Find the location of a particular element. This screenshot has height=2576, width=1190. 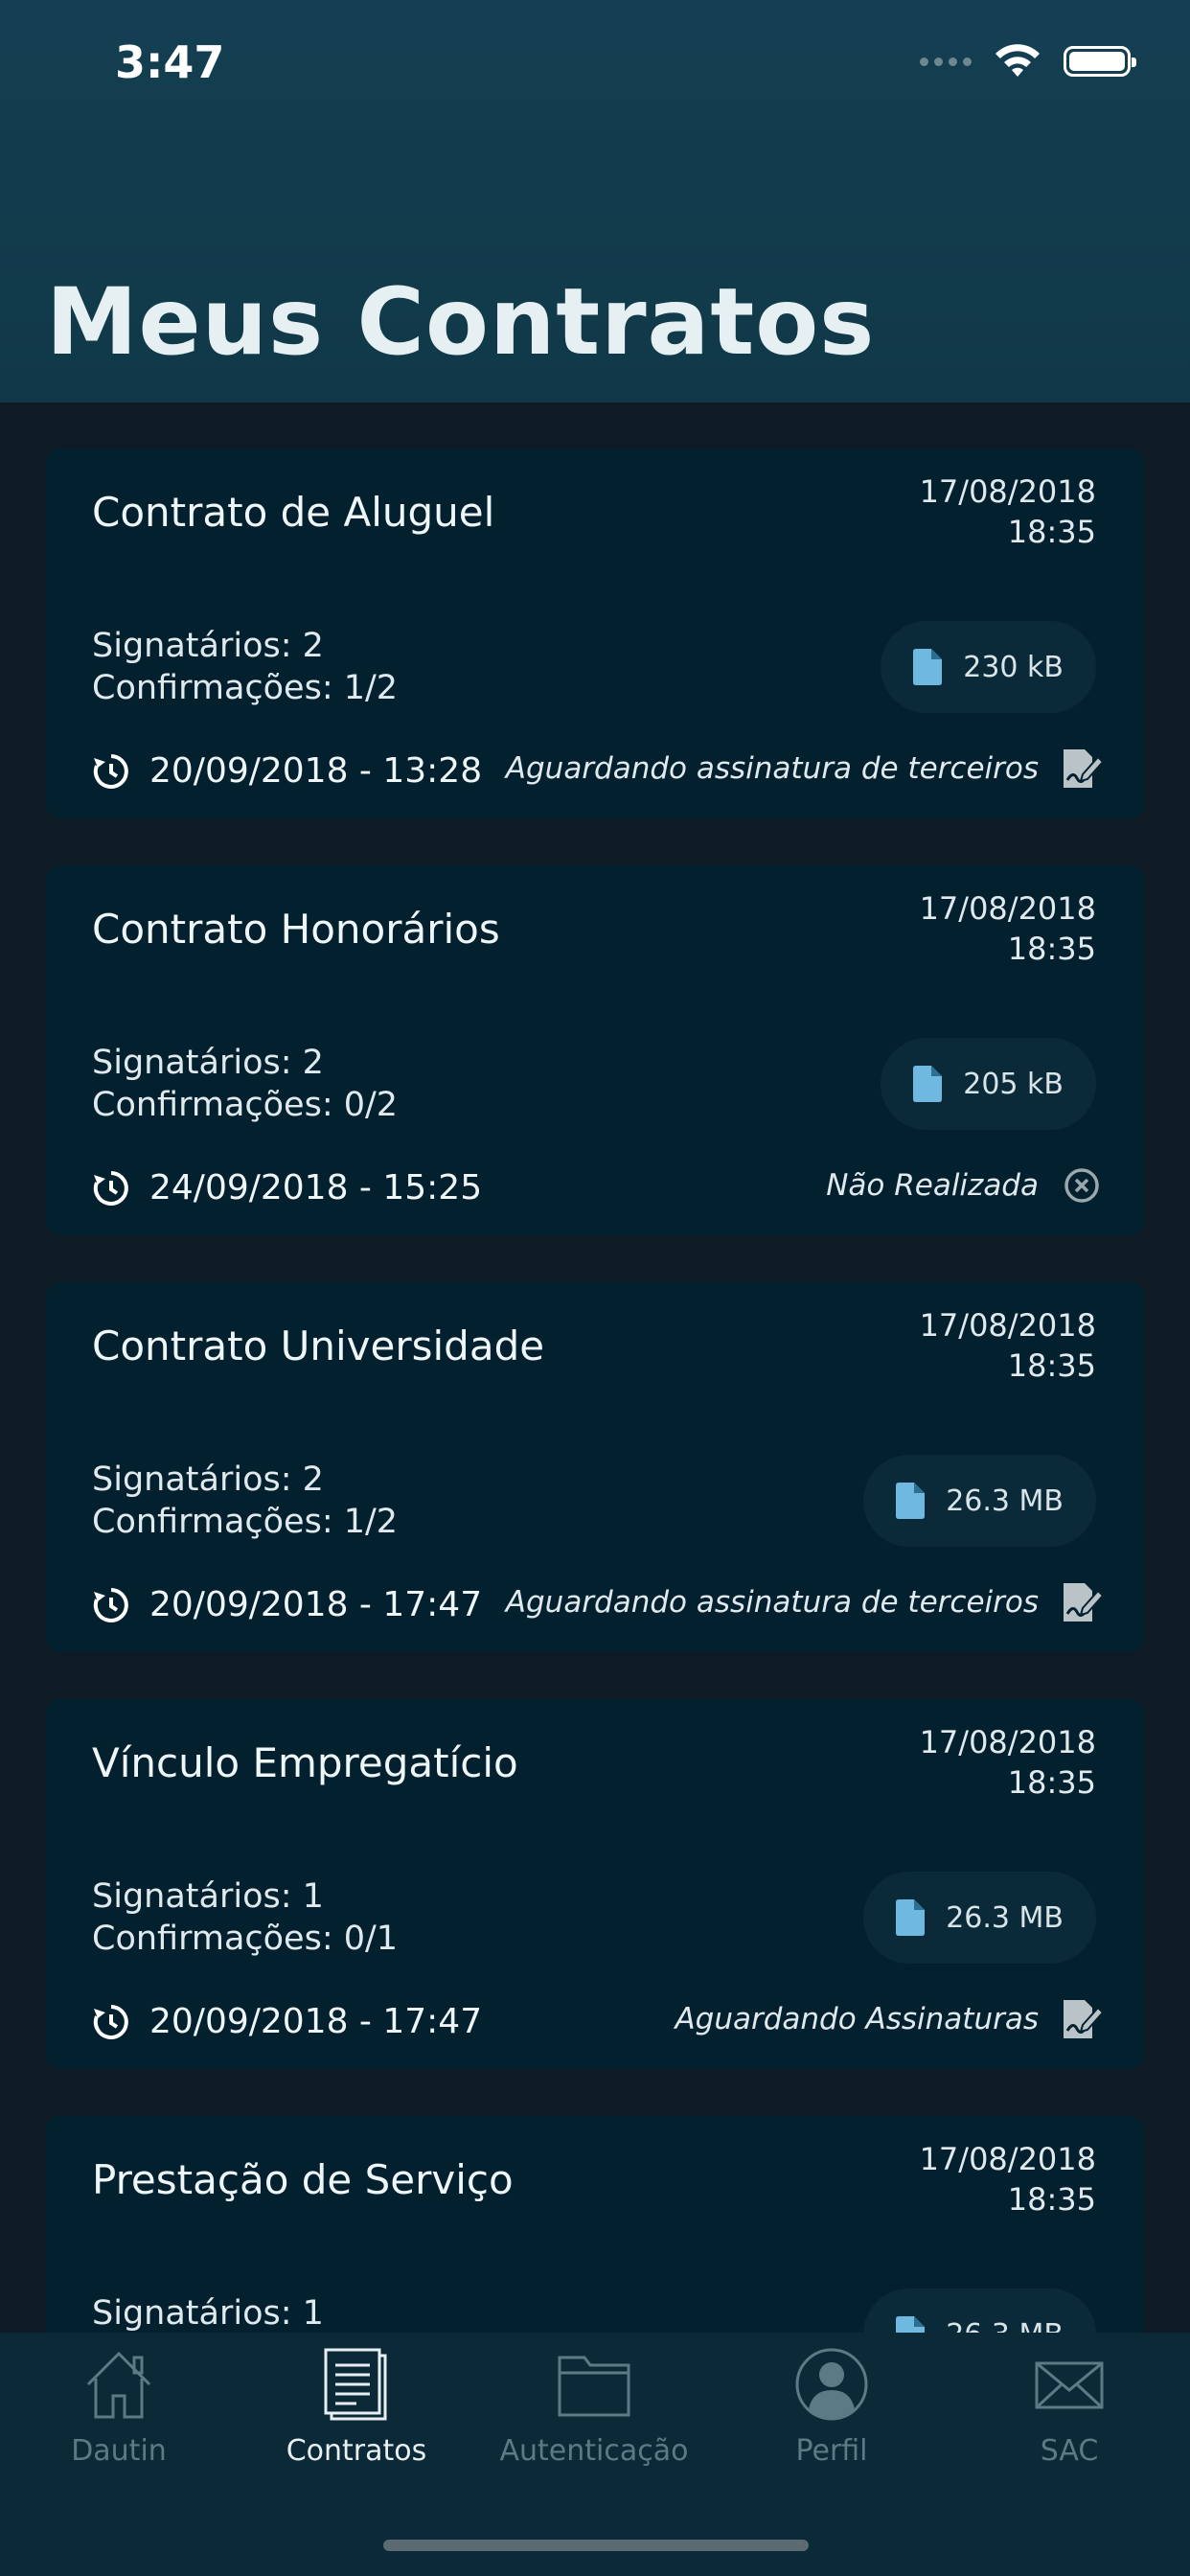

file-size: 205 kB is located at coordinates (1014, 1084).